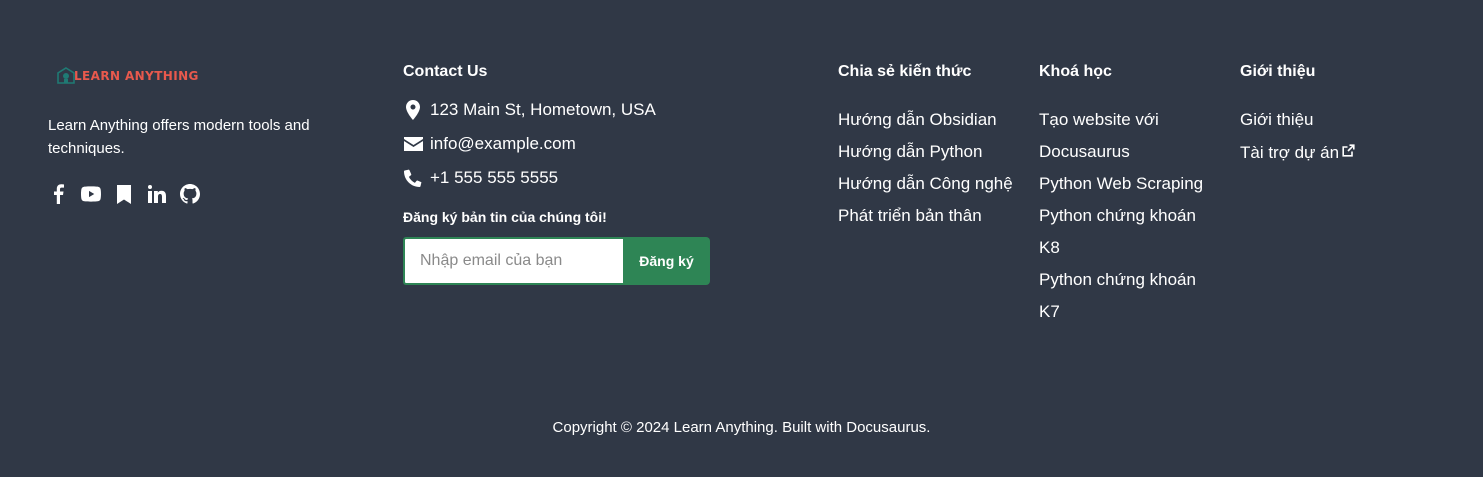  Describe the element at coordinates (1075, 71) in the screenshot. I see `column-title: Khoá học` at that location.